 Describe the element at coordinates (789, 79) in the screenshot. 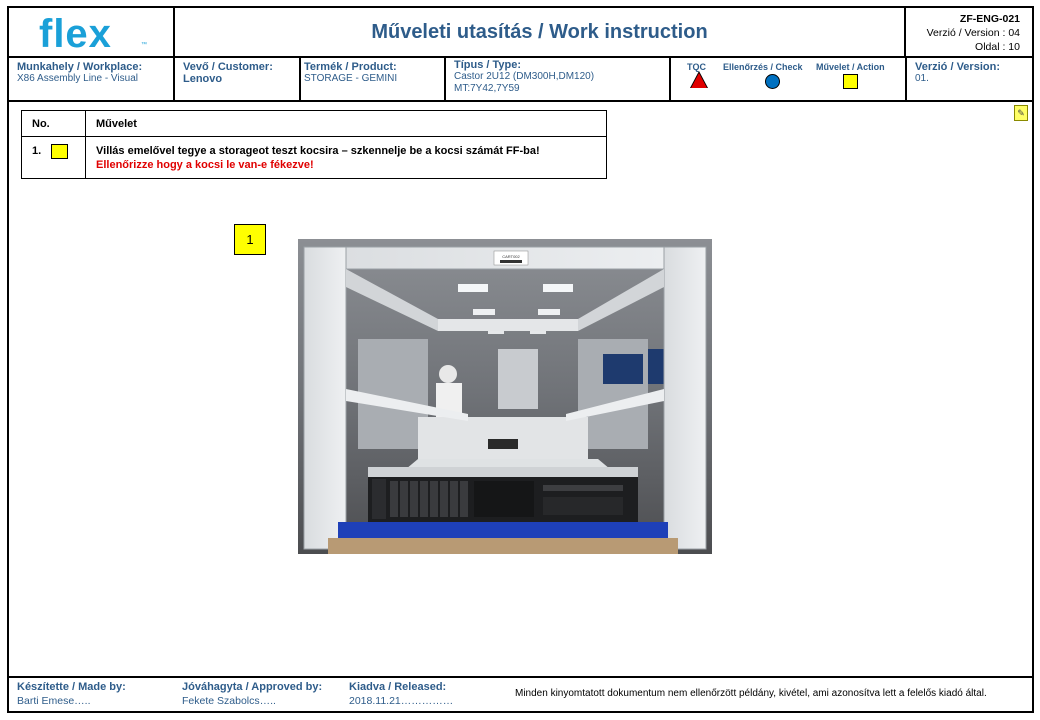

I see `symbol-legend: TQC Ellenőrzés / Check Művelet / Action` at that location.